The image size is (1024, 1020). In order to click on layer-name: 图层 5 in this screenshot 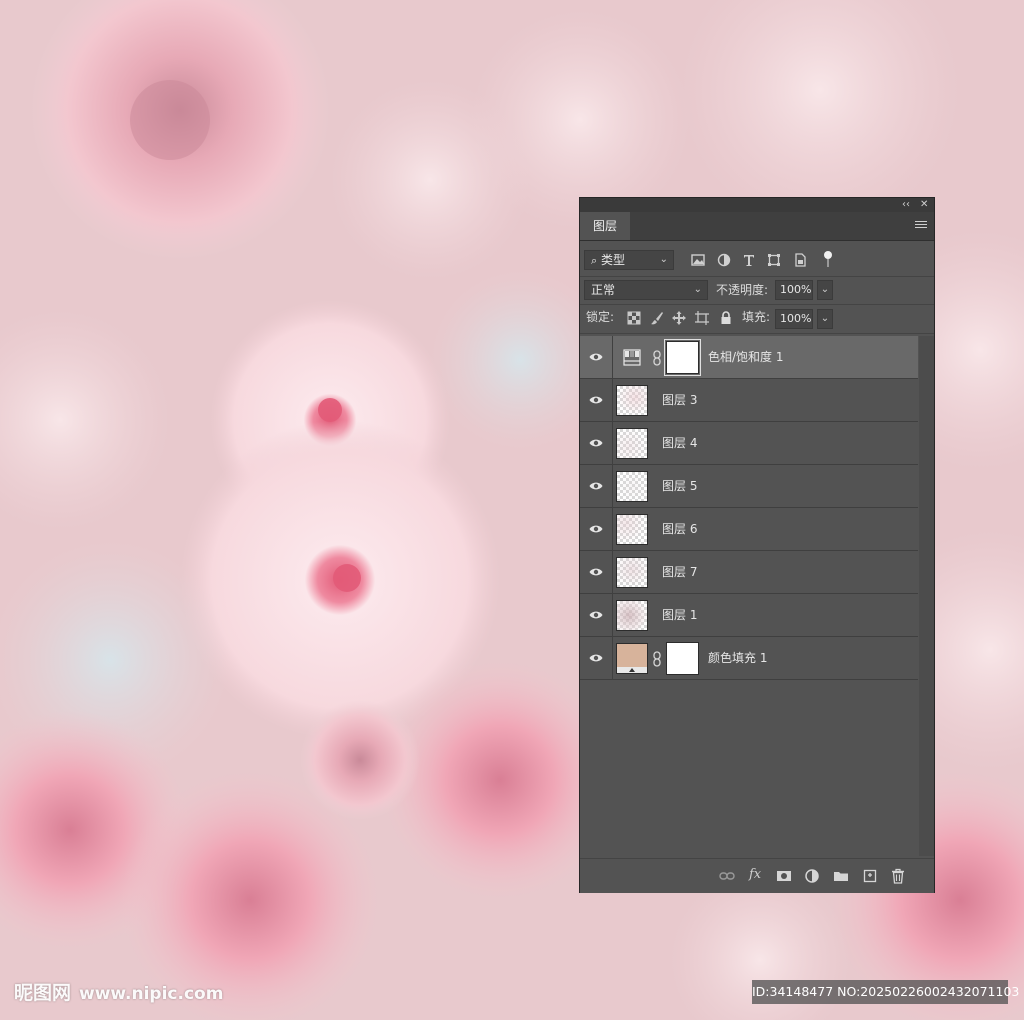, I will do `click(680, 486)`.